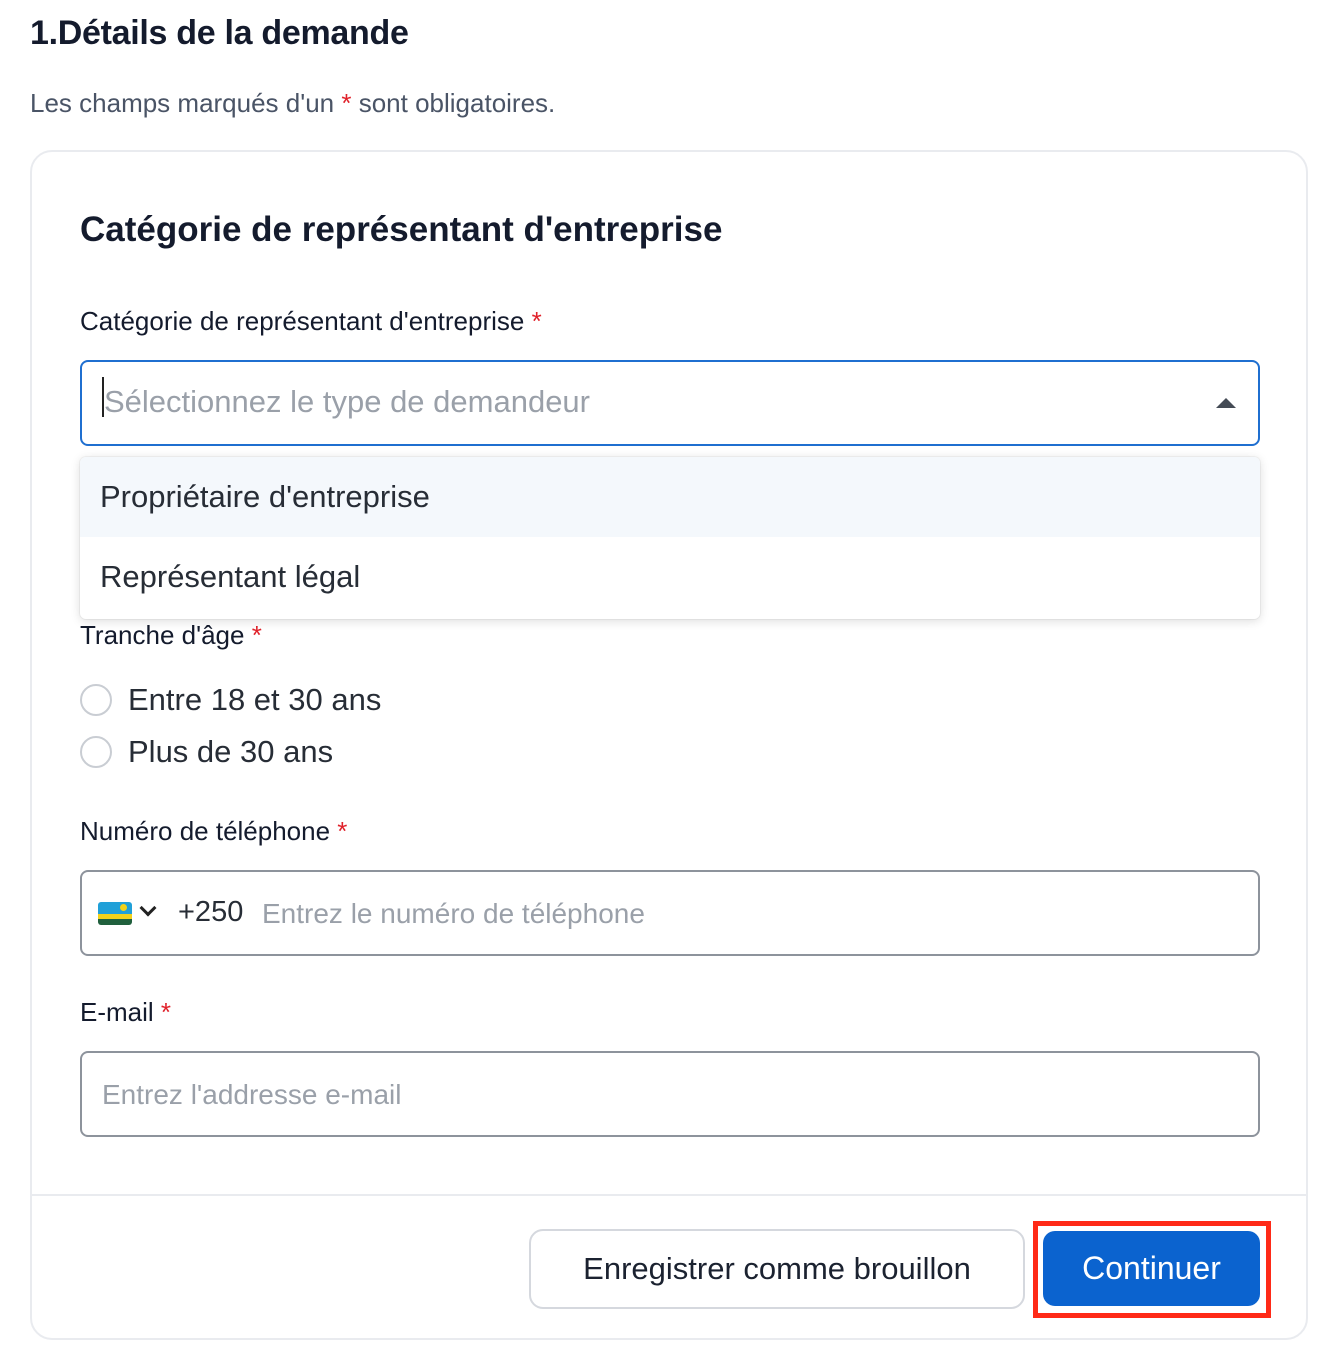 This screenshot has height=1361, width=1337. I want to click on footer-divider, so click(669, 1195).